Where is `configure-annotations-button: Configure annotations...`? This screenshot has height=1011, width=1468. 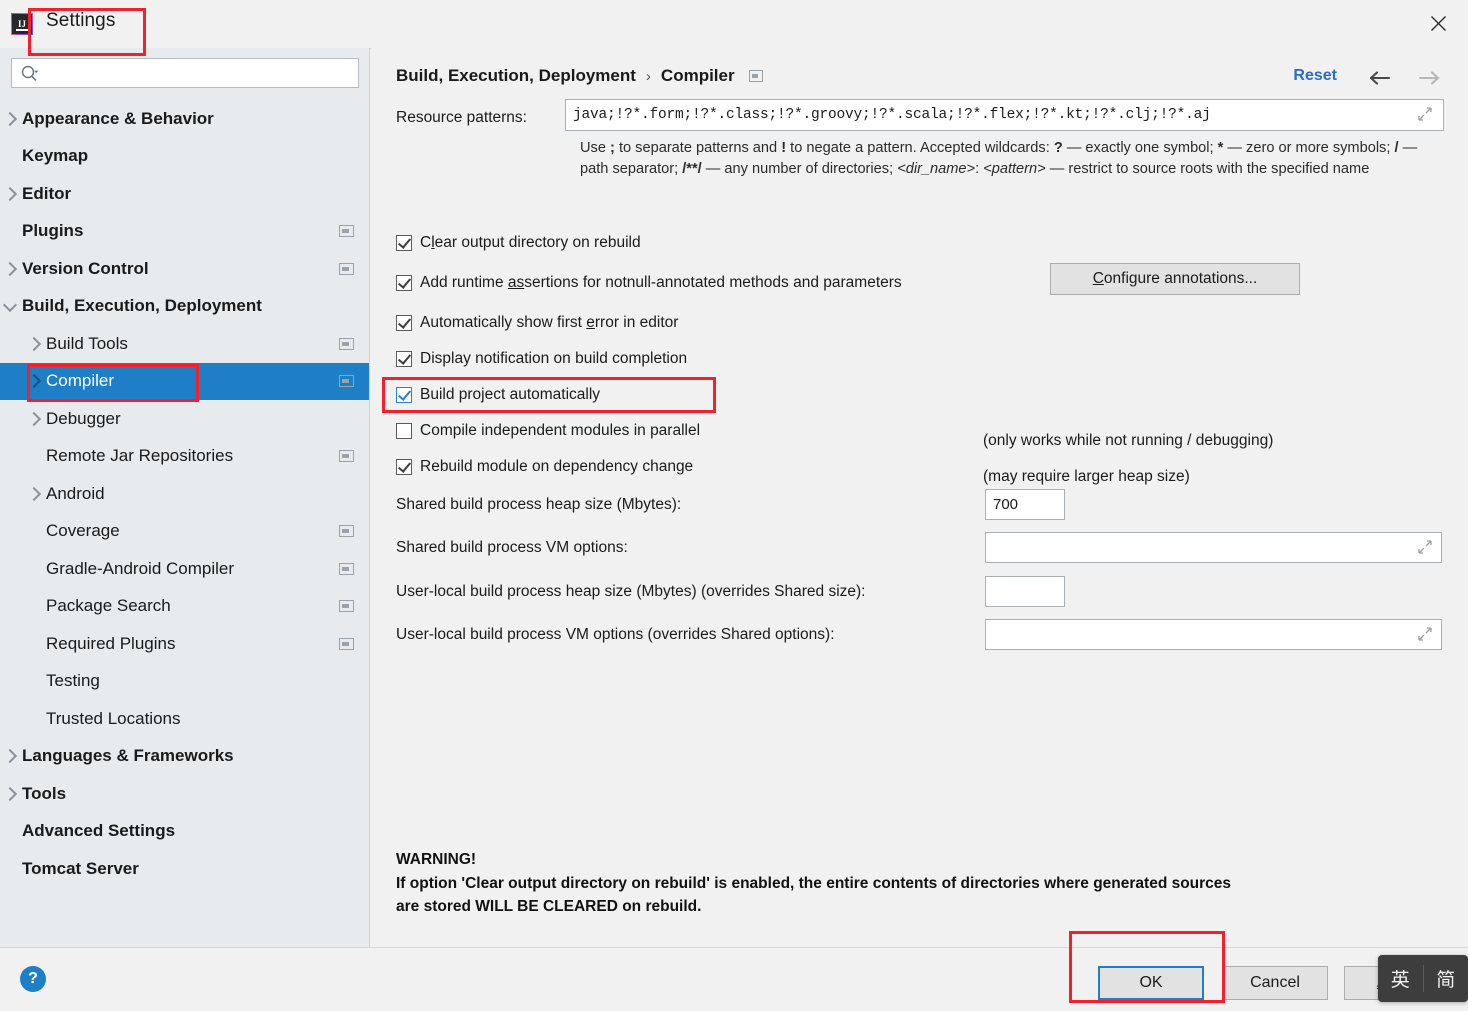 configure-annotations-button: Configure annotations... is located at coordinates (1175, 279).